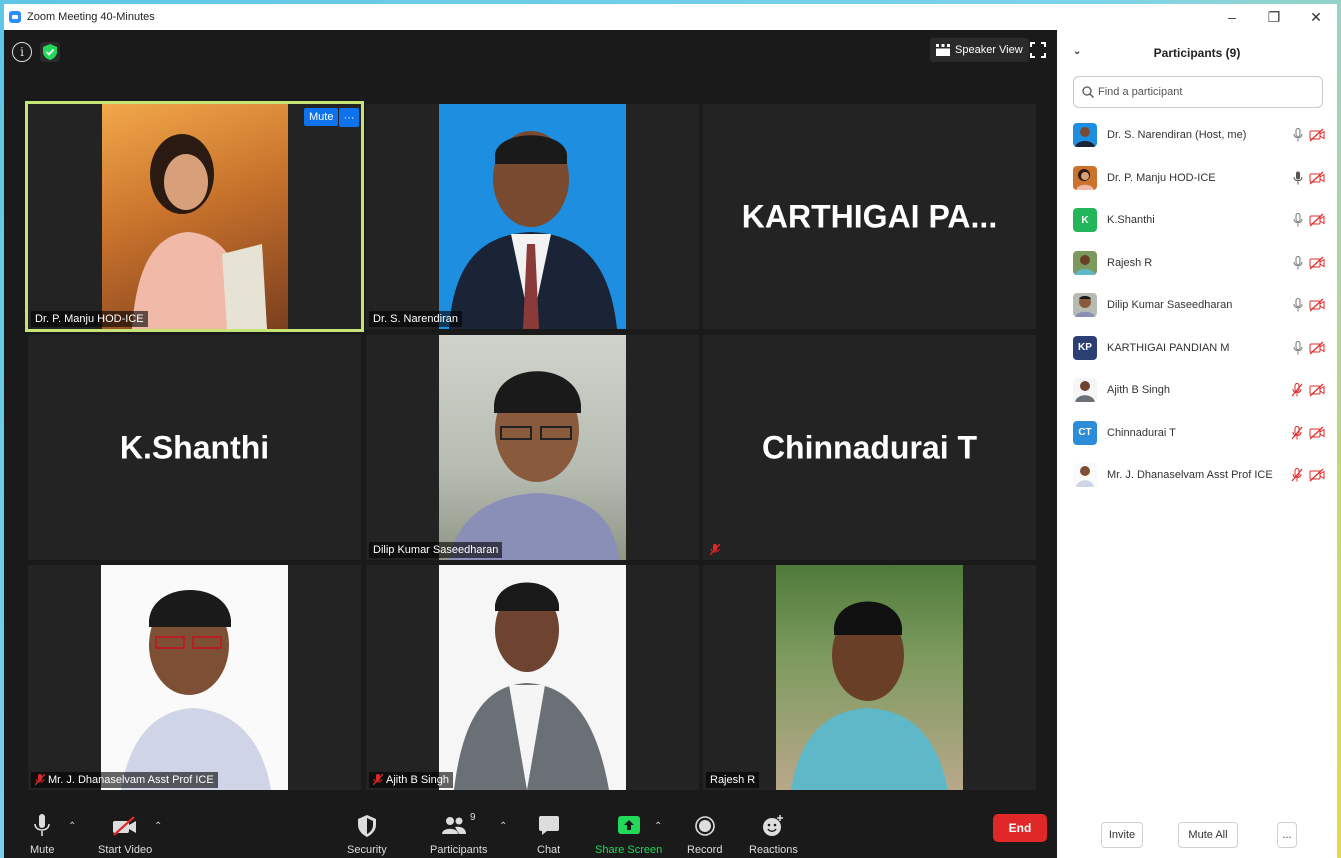  I want to click on invite-button: Invite, so click(1122, 835).